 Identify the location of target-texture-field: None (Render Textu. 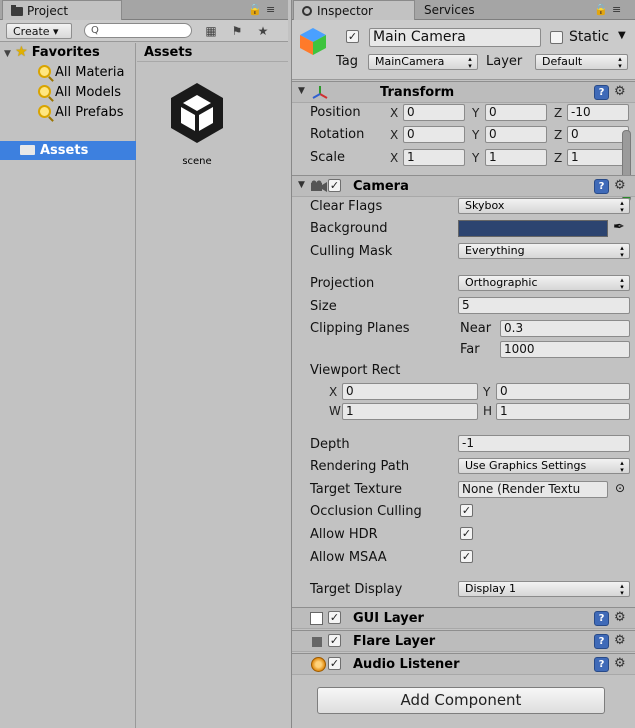
(533, 489).